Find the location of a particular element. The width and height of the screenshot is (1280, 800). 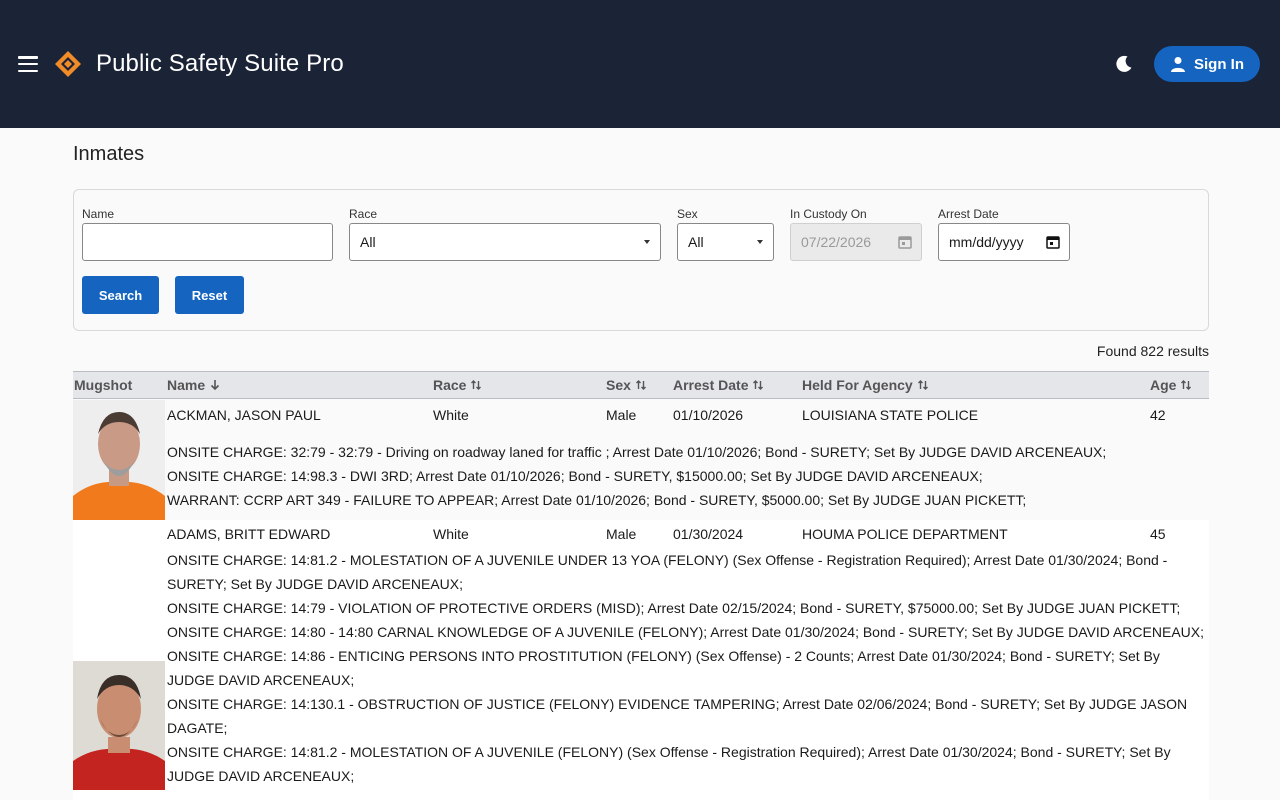

inmate-age: 42 is located at coordinates (1158, 415).